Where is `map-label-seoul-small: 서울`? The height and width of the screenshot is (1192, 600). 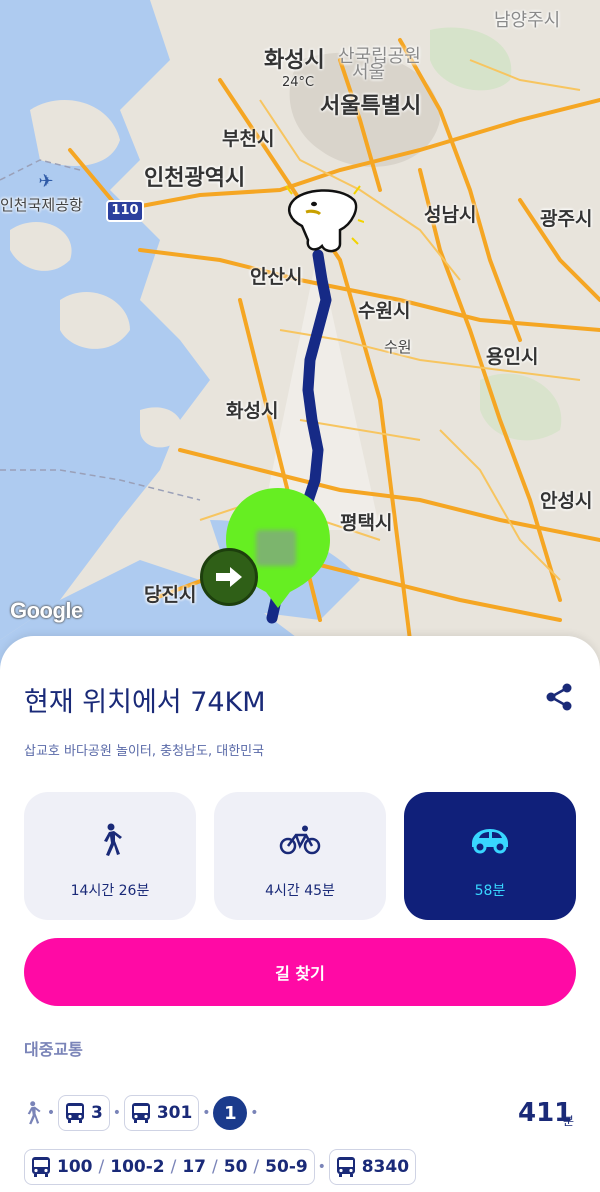
map-label-seoul-small: 서울 is located at coordinates (369, 72).